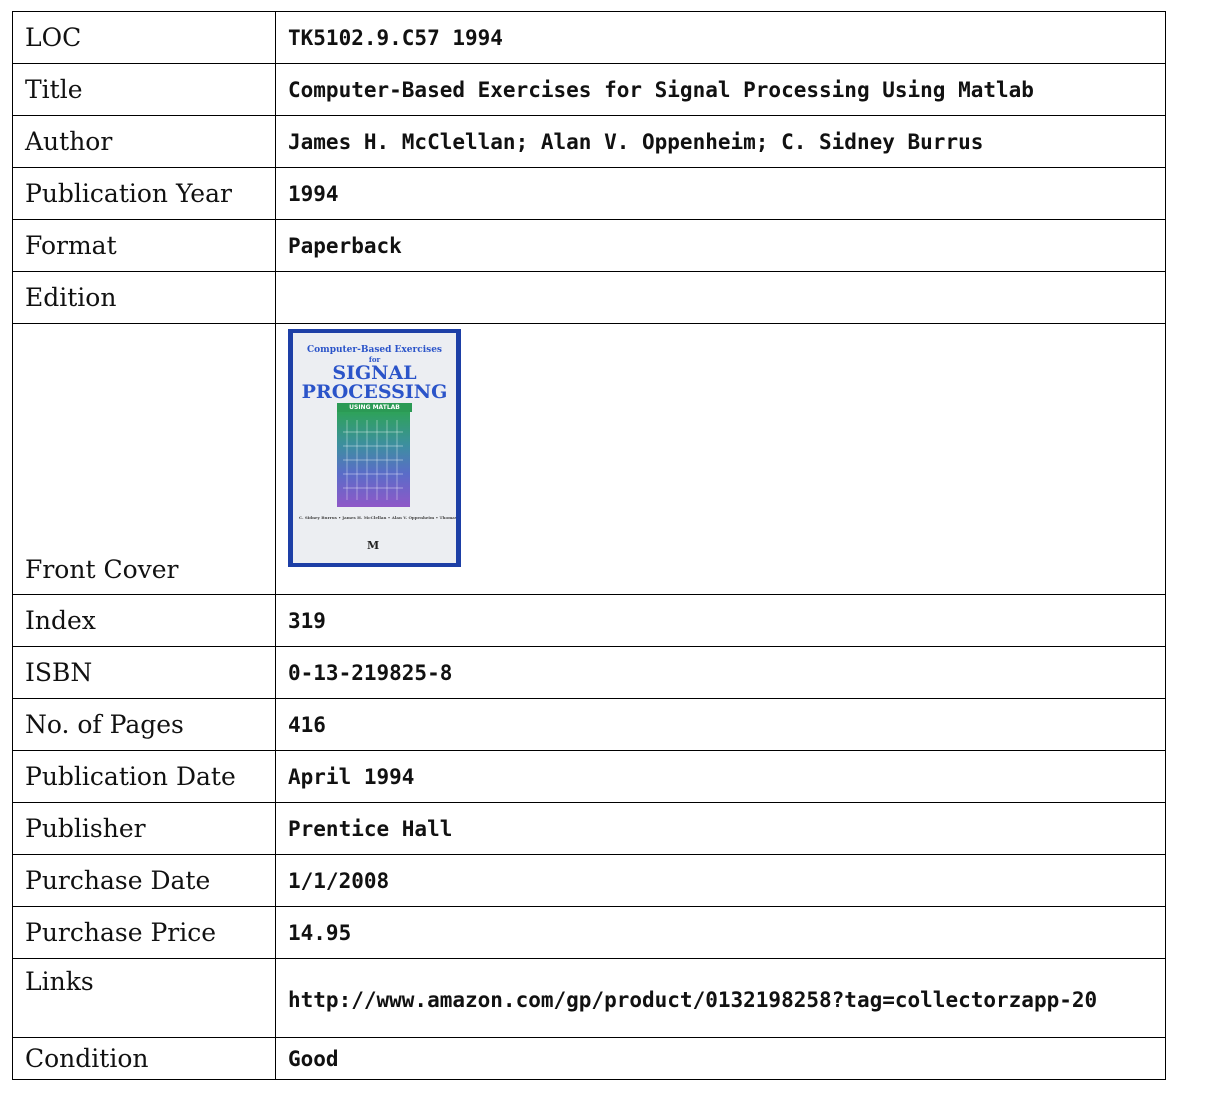 The width and height of the screenshot is (1209, 1104). I want to click on cover-banner: USING MATLAB, so click(374, 407).